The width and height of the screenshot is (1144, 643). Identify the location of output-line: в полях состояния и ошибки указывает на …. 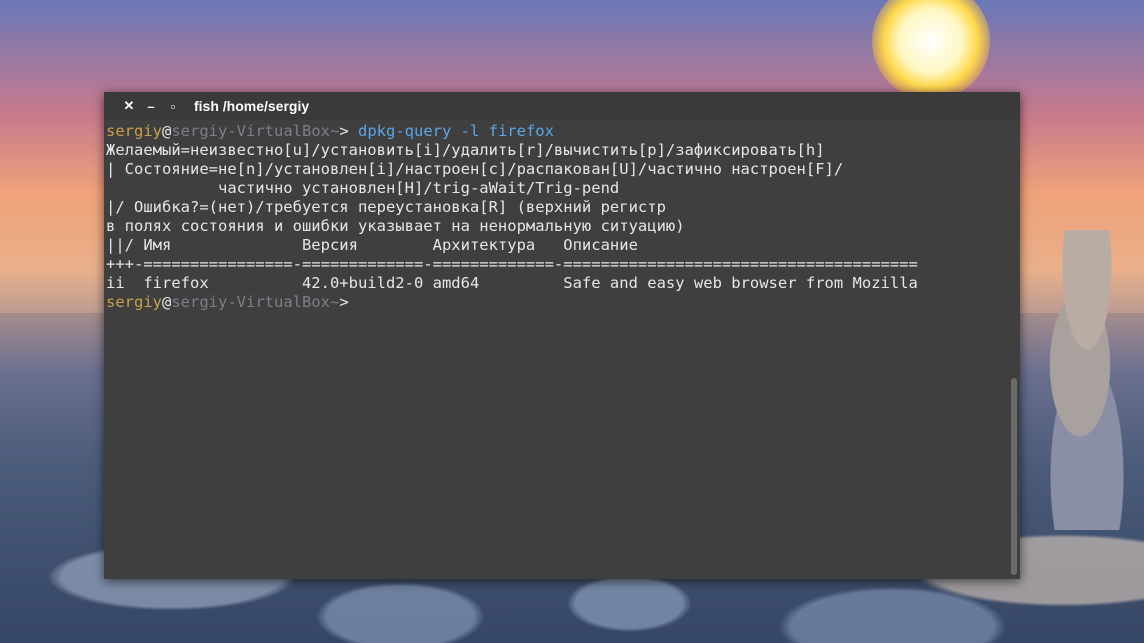
(395, 226).